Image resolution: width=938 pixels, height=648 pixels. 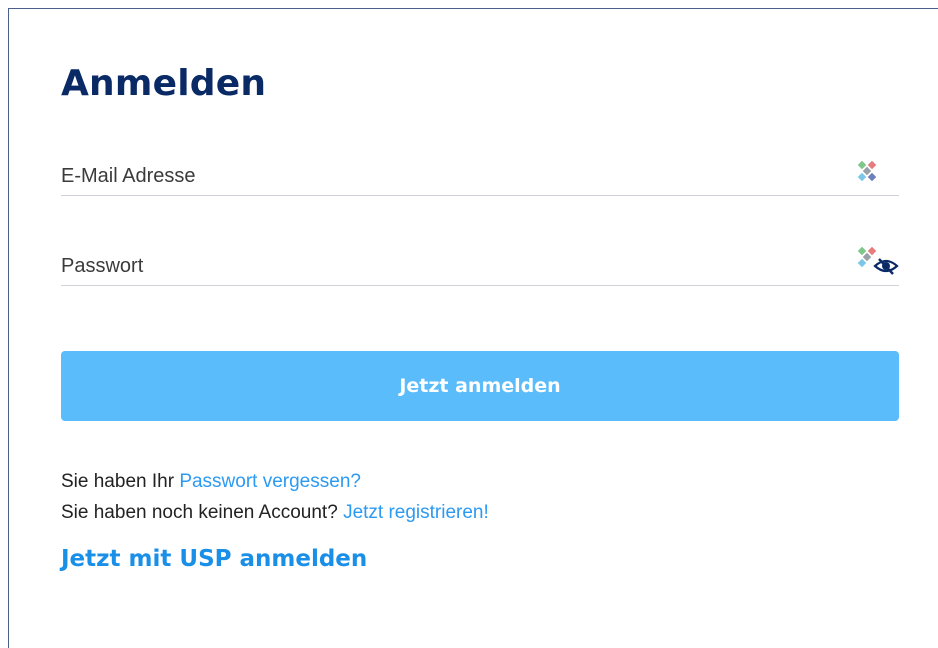 I want to click on register-prefix: Sie haben noch keinen Account?, so click(x=202, y=512).